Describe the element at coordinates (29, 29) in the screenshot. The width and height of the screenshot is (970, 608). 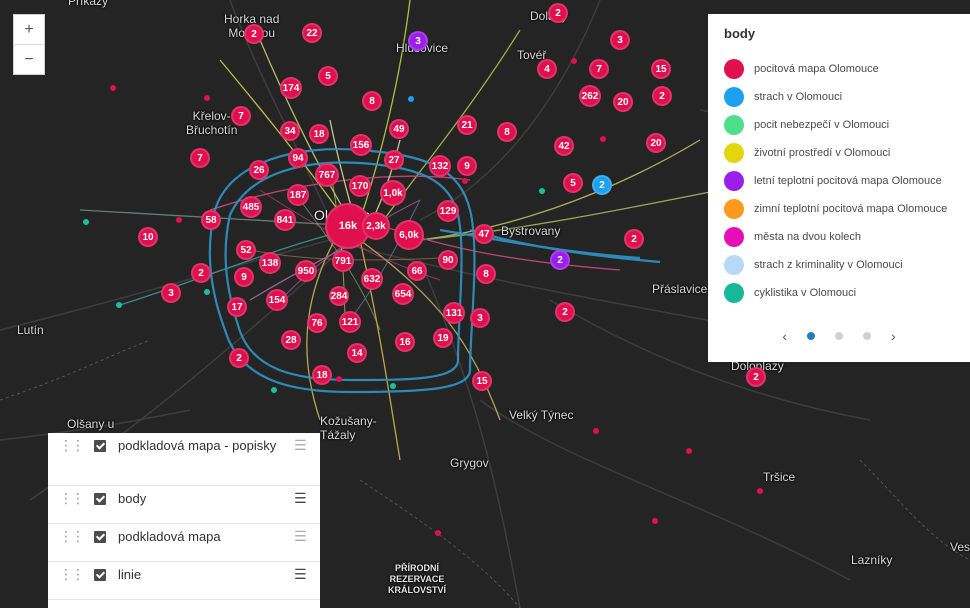
I see `zoom-in-button: +` at that location.